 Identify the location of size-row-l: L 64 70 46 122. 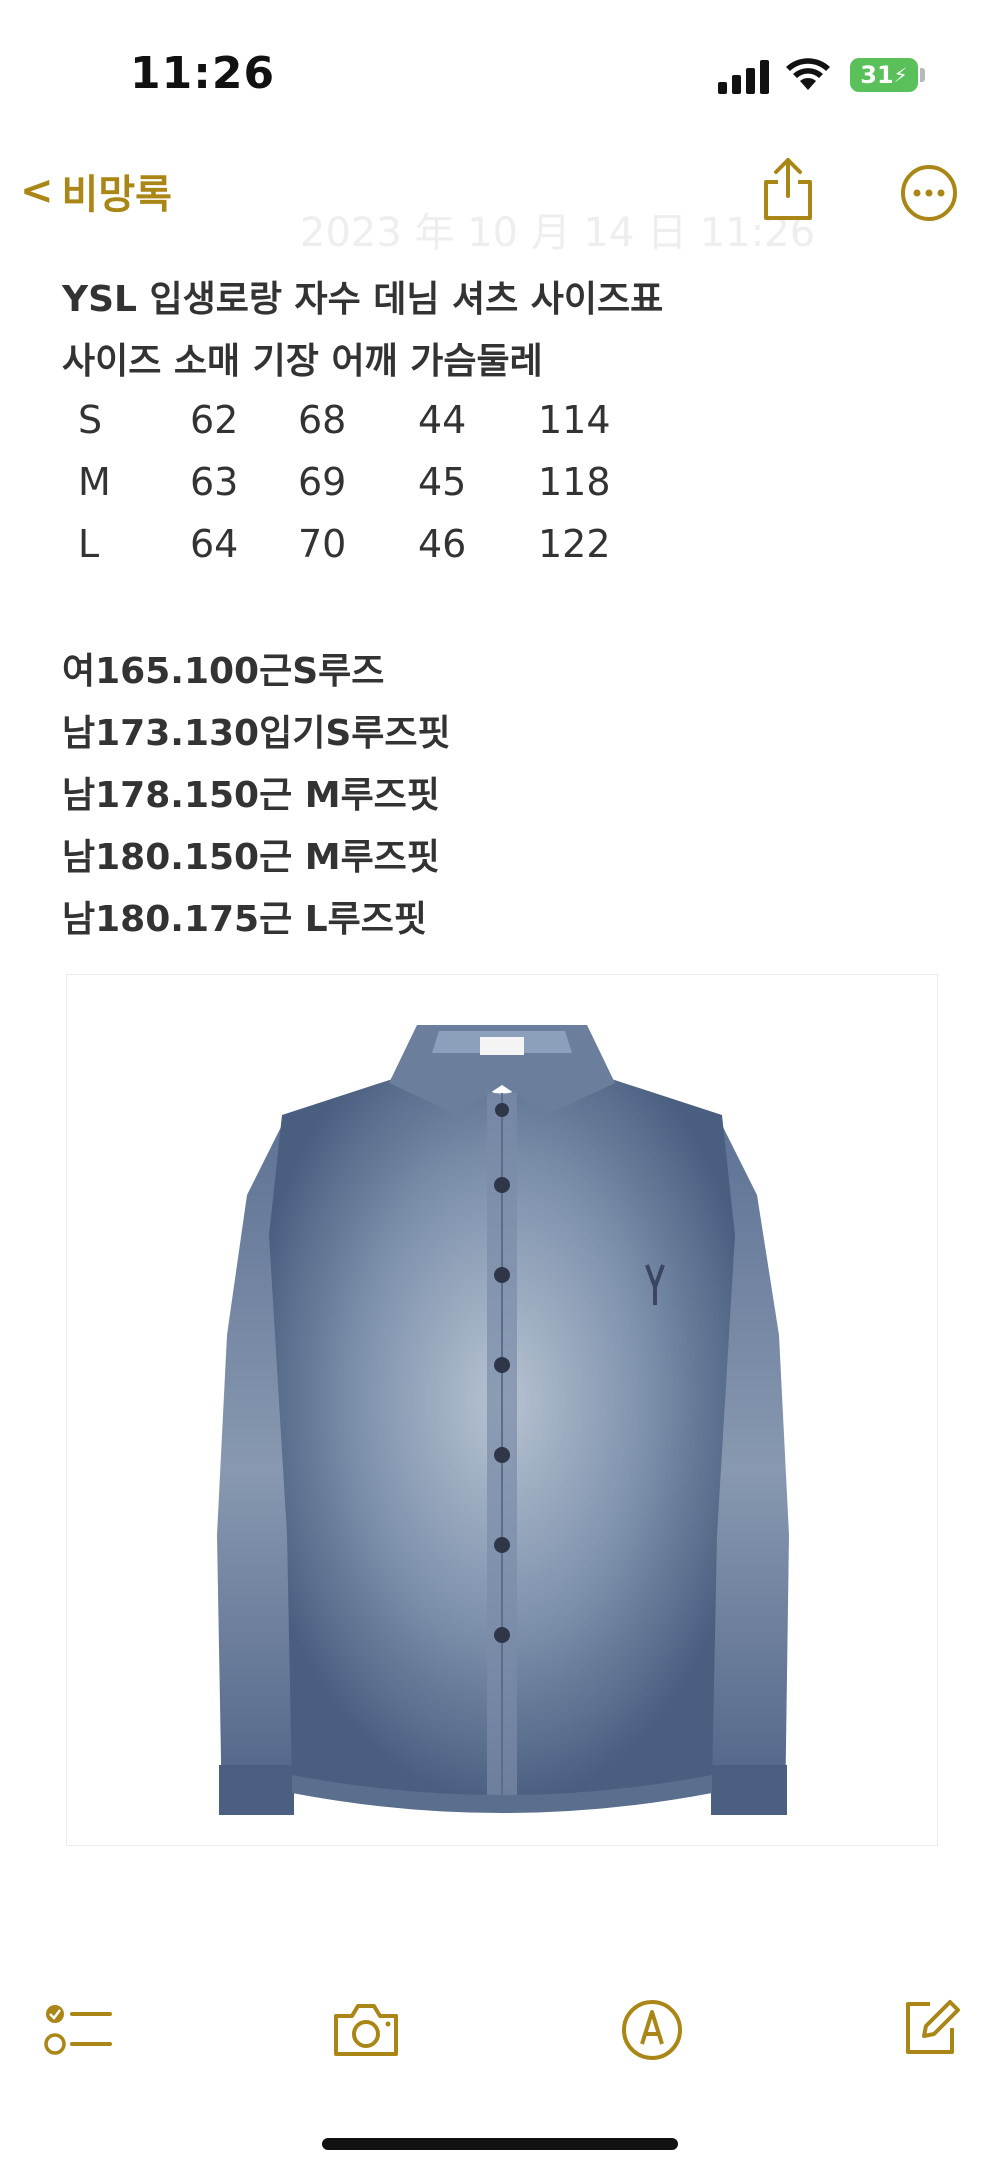
(352, 547).